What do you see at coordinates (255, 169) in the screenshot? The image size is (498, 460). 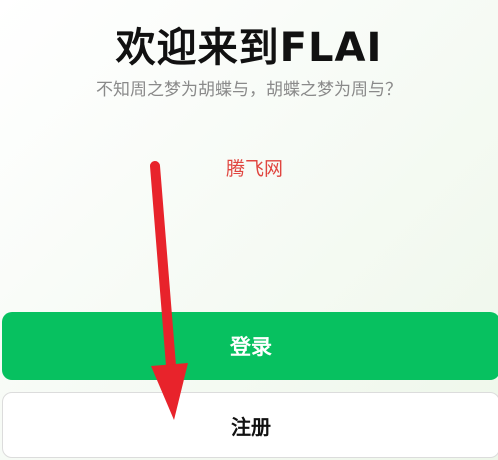 I see `watermark-text: 腾飞网` at bounding box center [255, 169].